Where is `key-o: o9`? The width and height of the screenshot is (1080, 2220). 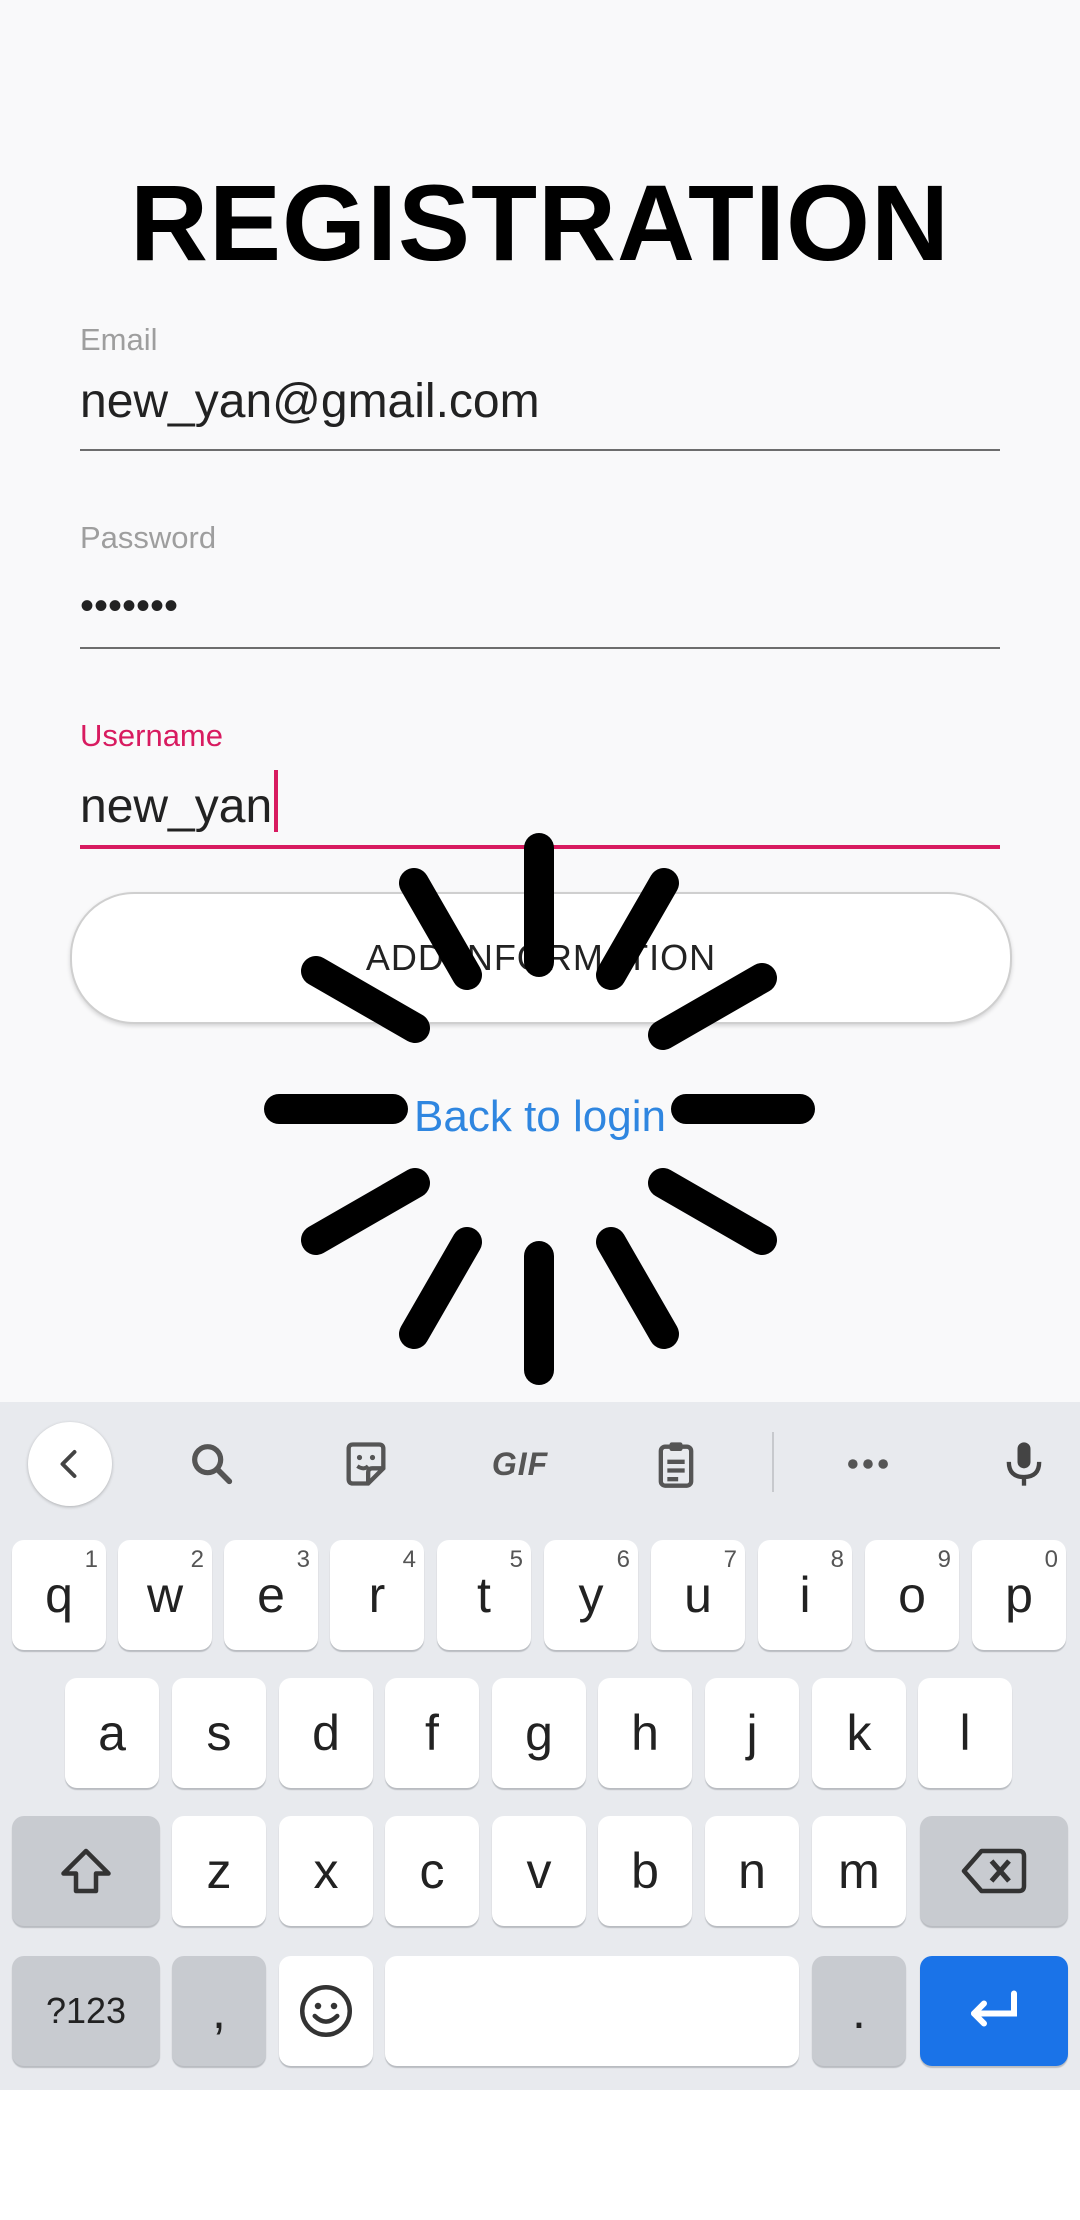
key-o: o9 is located at coordinates (912, 1595).